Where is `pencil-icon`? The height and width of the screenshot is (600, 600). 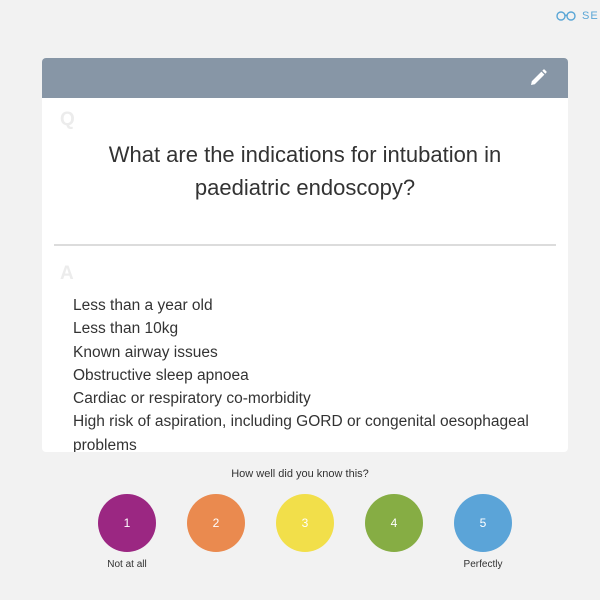
pencil-icon is located at coordinates (539, 77).